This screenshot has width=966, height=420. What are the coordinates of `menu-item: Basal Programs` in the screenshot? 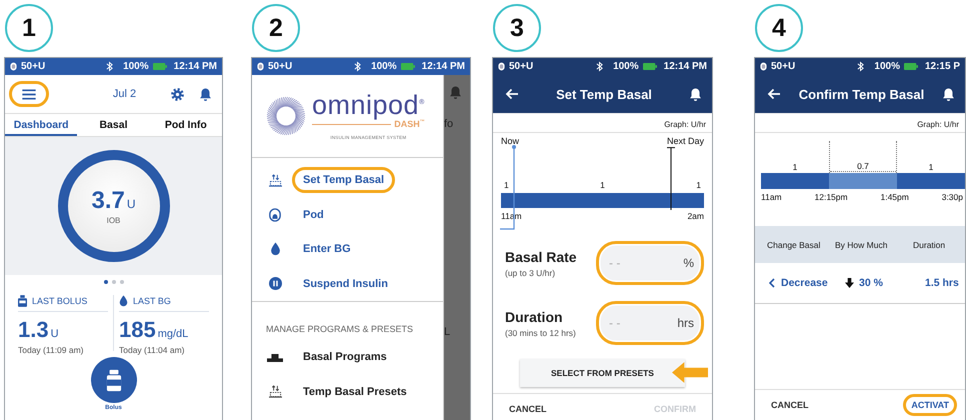 It's located at (345, 357).